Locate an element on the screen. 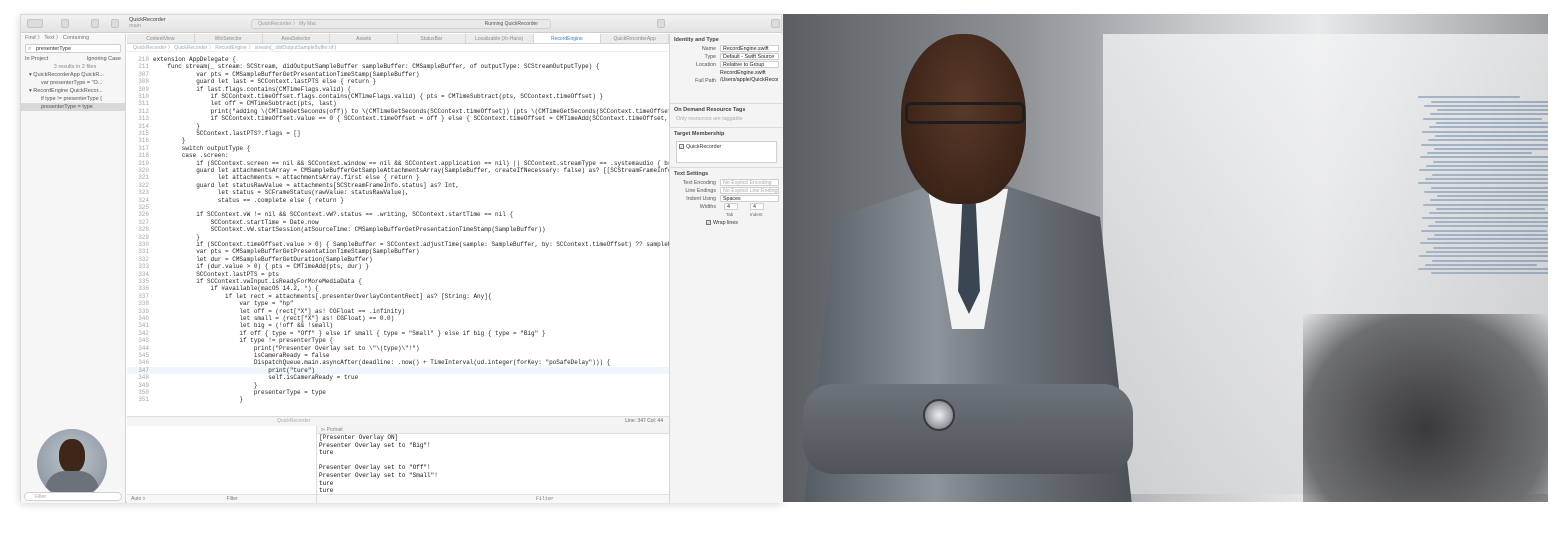  line-number: 313 is located at coordinates (138, 118).